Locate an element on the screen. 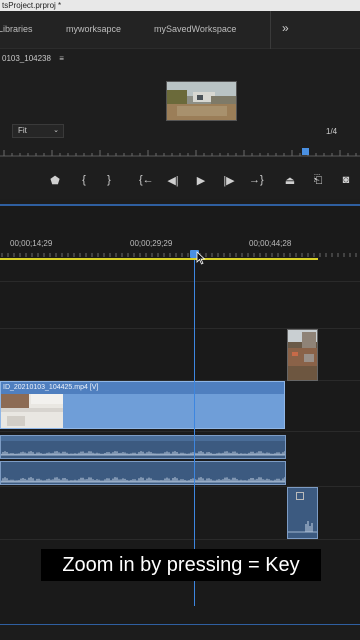 The width and height of the screenshot is (360, 640). workspace-separator is located at coordinates (270, 30).